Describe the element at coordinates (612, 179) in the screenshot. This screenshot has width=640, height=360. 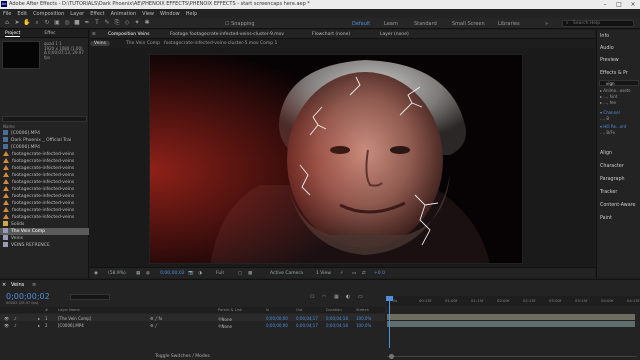
I see `panel-paragraph: Paragraph` at that location.